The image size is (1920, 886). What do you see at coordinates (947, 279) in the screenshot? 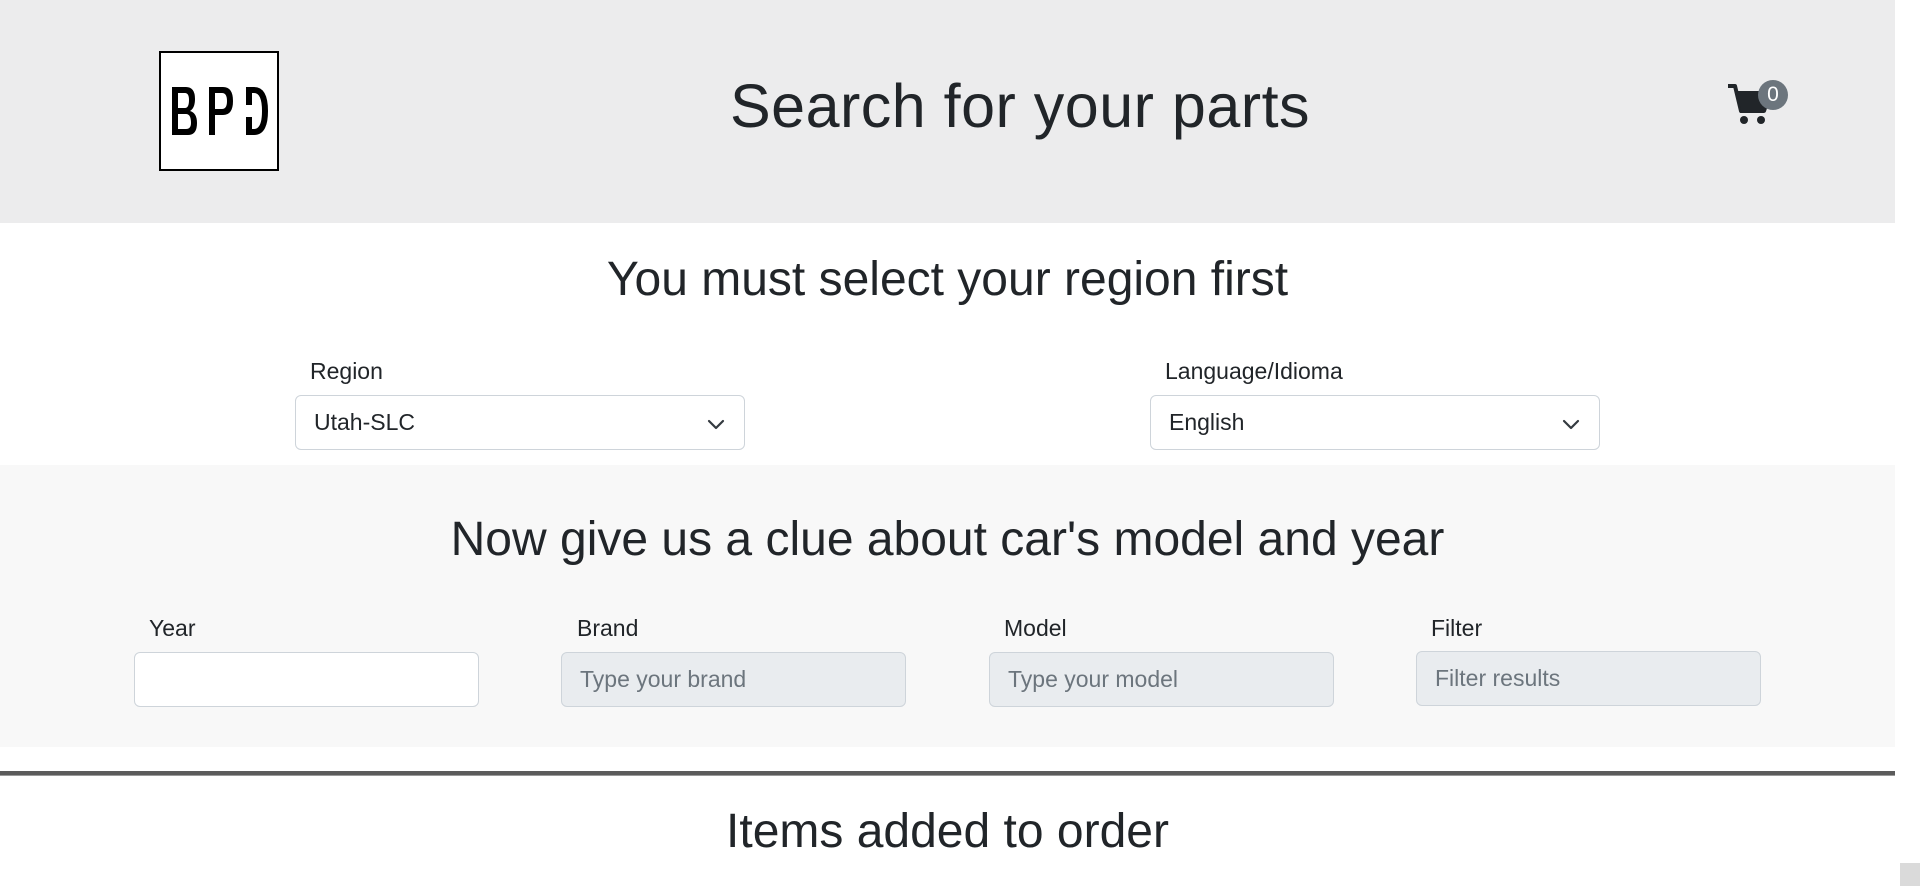
I see `region-section-title: You must select your region first` at bounding box center [947, 279].